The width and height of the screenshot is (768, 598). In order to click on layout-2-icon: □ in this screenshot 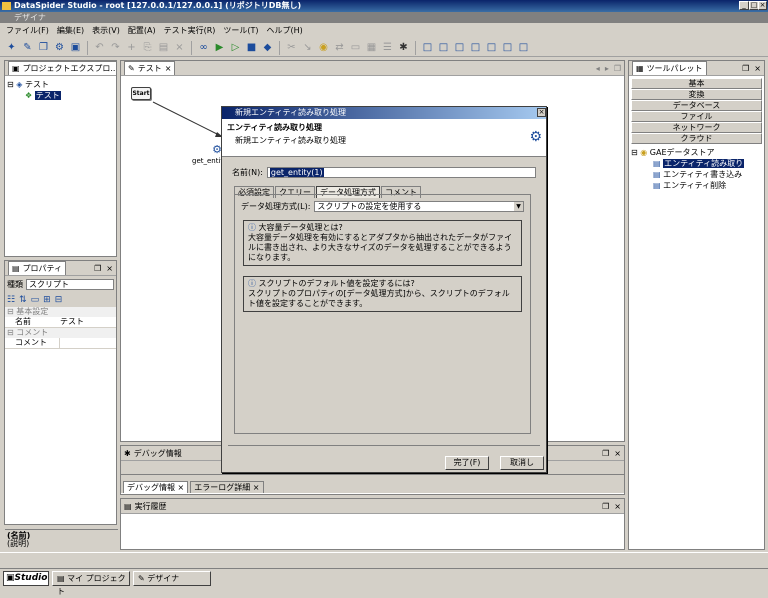, I will do `click(443, 48)`.